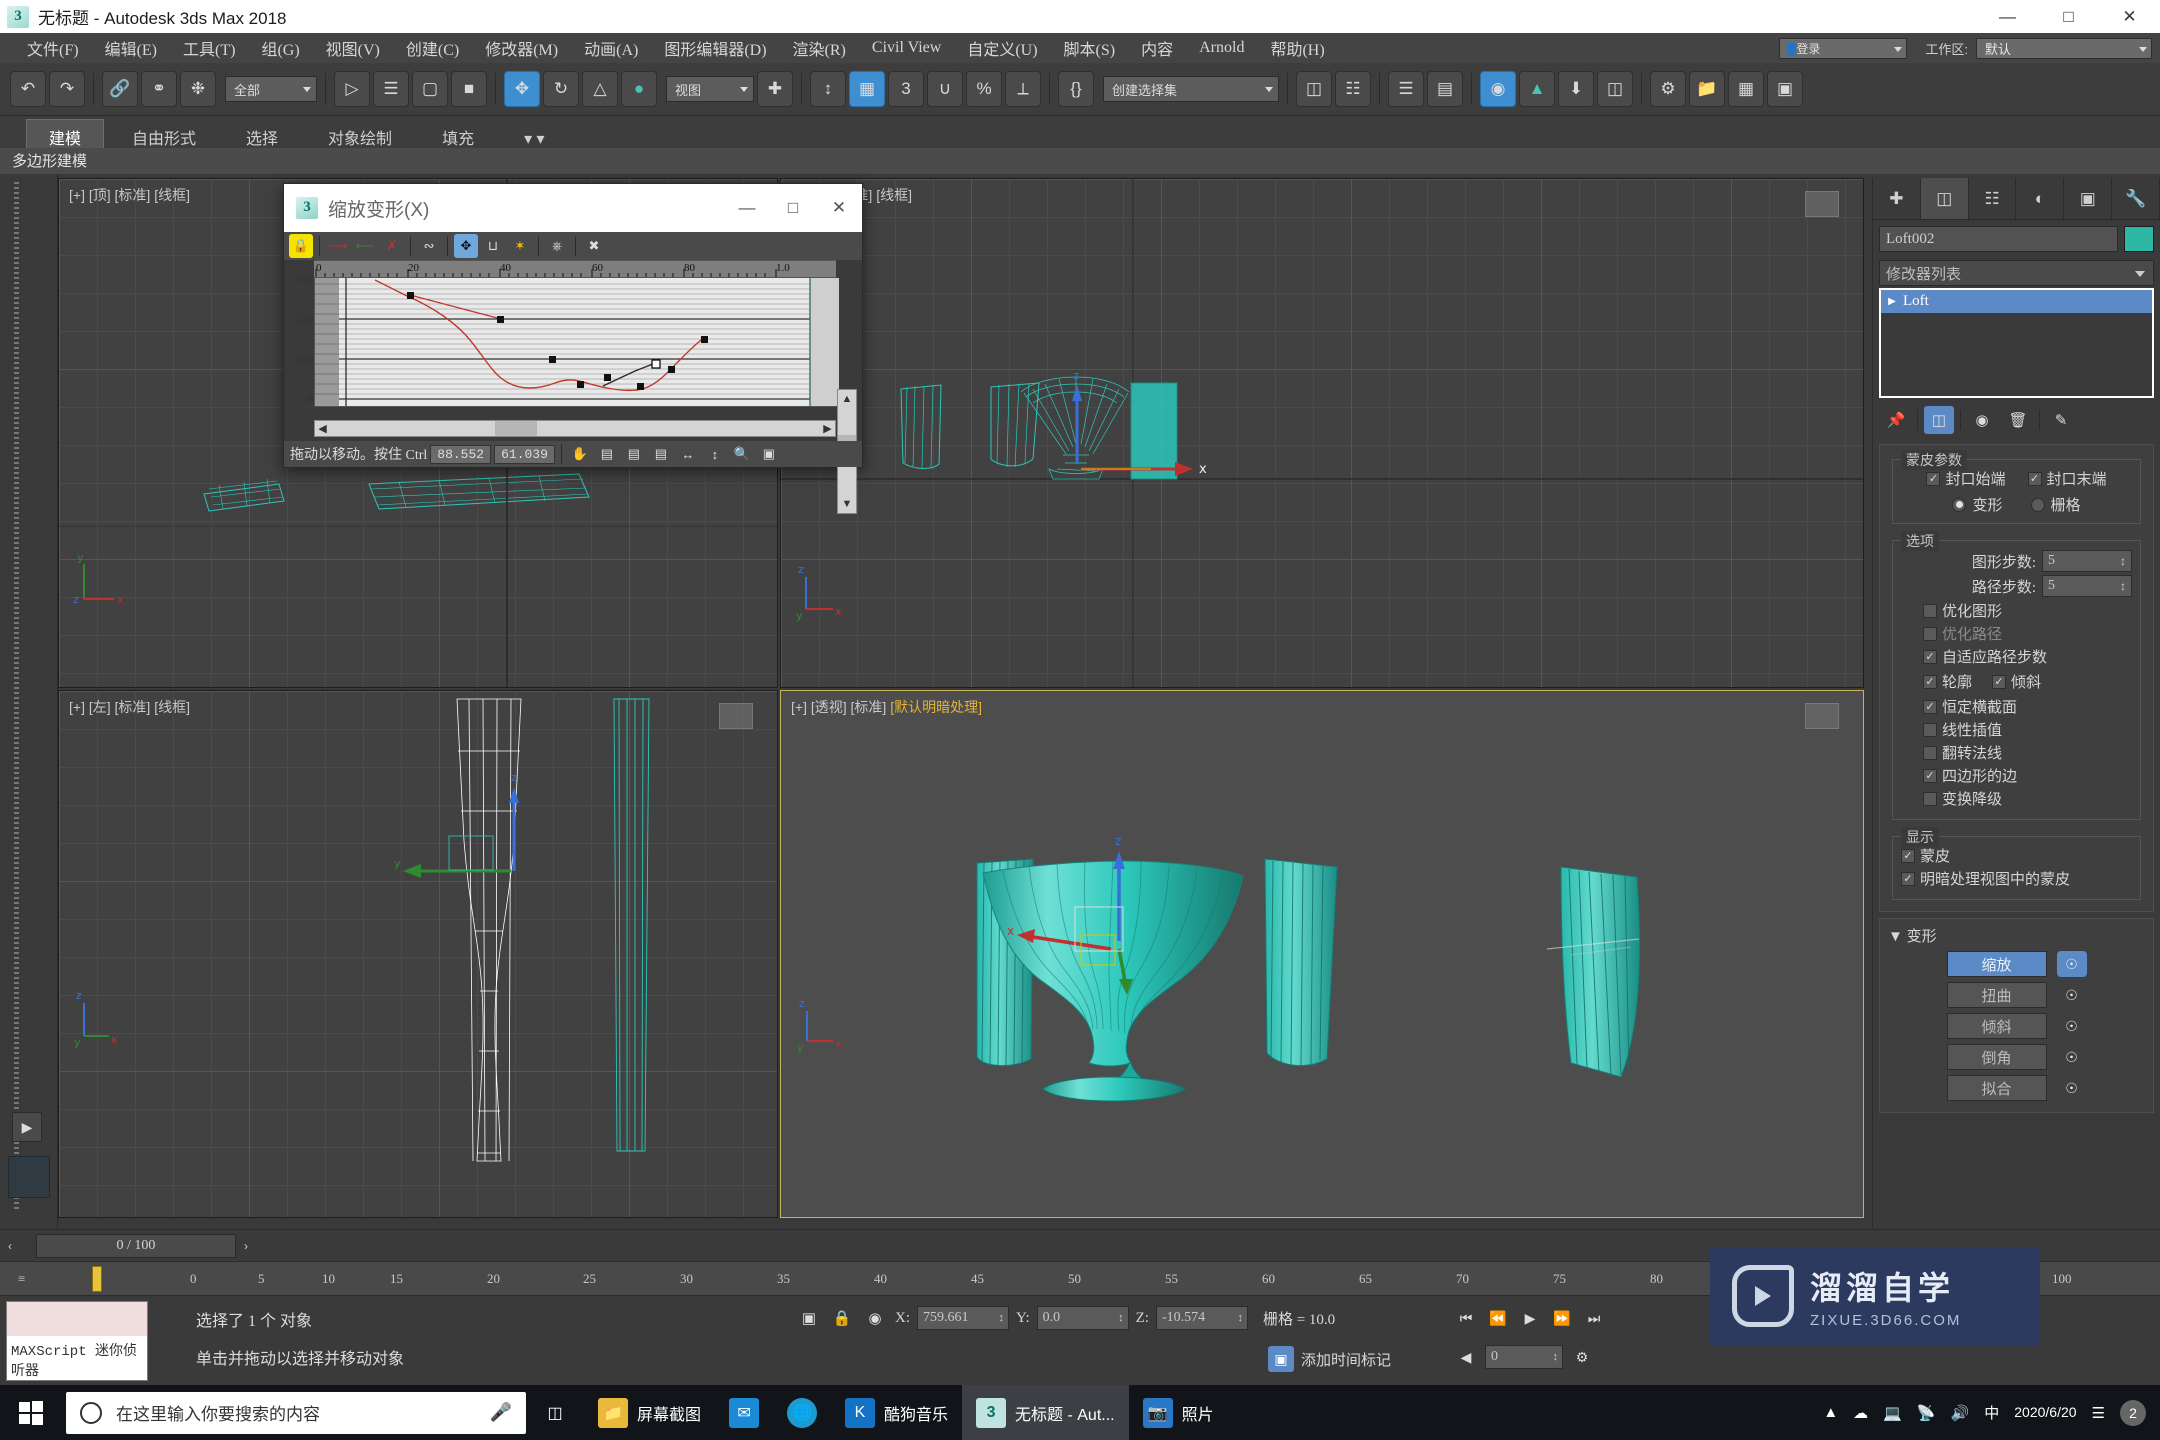  I want to click on constant-cross-section-checkbox: ✓ 恒定横截面, so click(2027, 706).